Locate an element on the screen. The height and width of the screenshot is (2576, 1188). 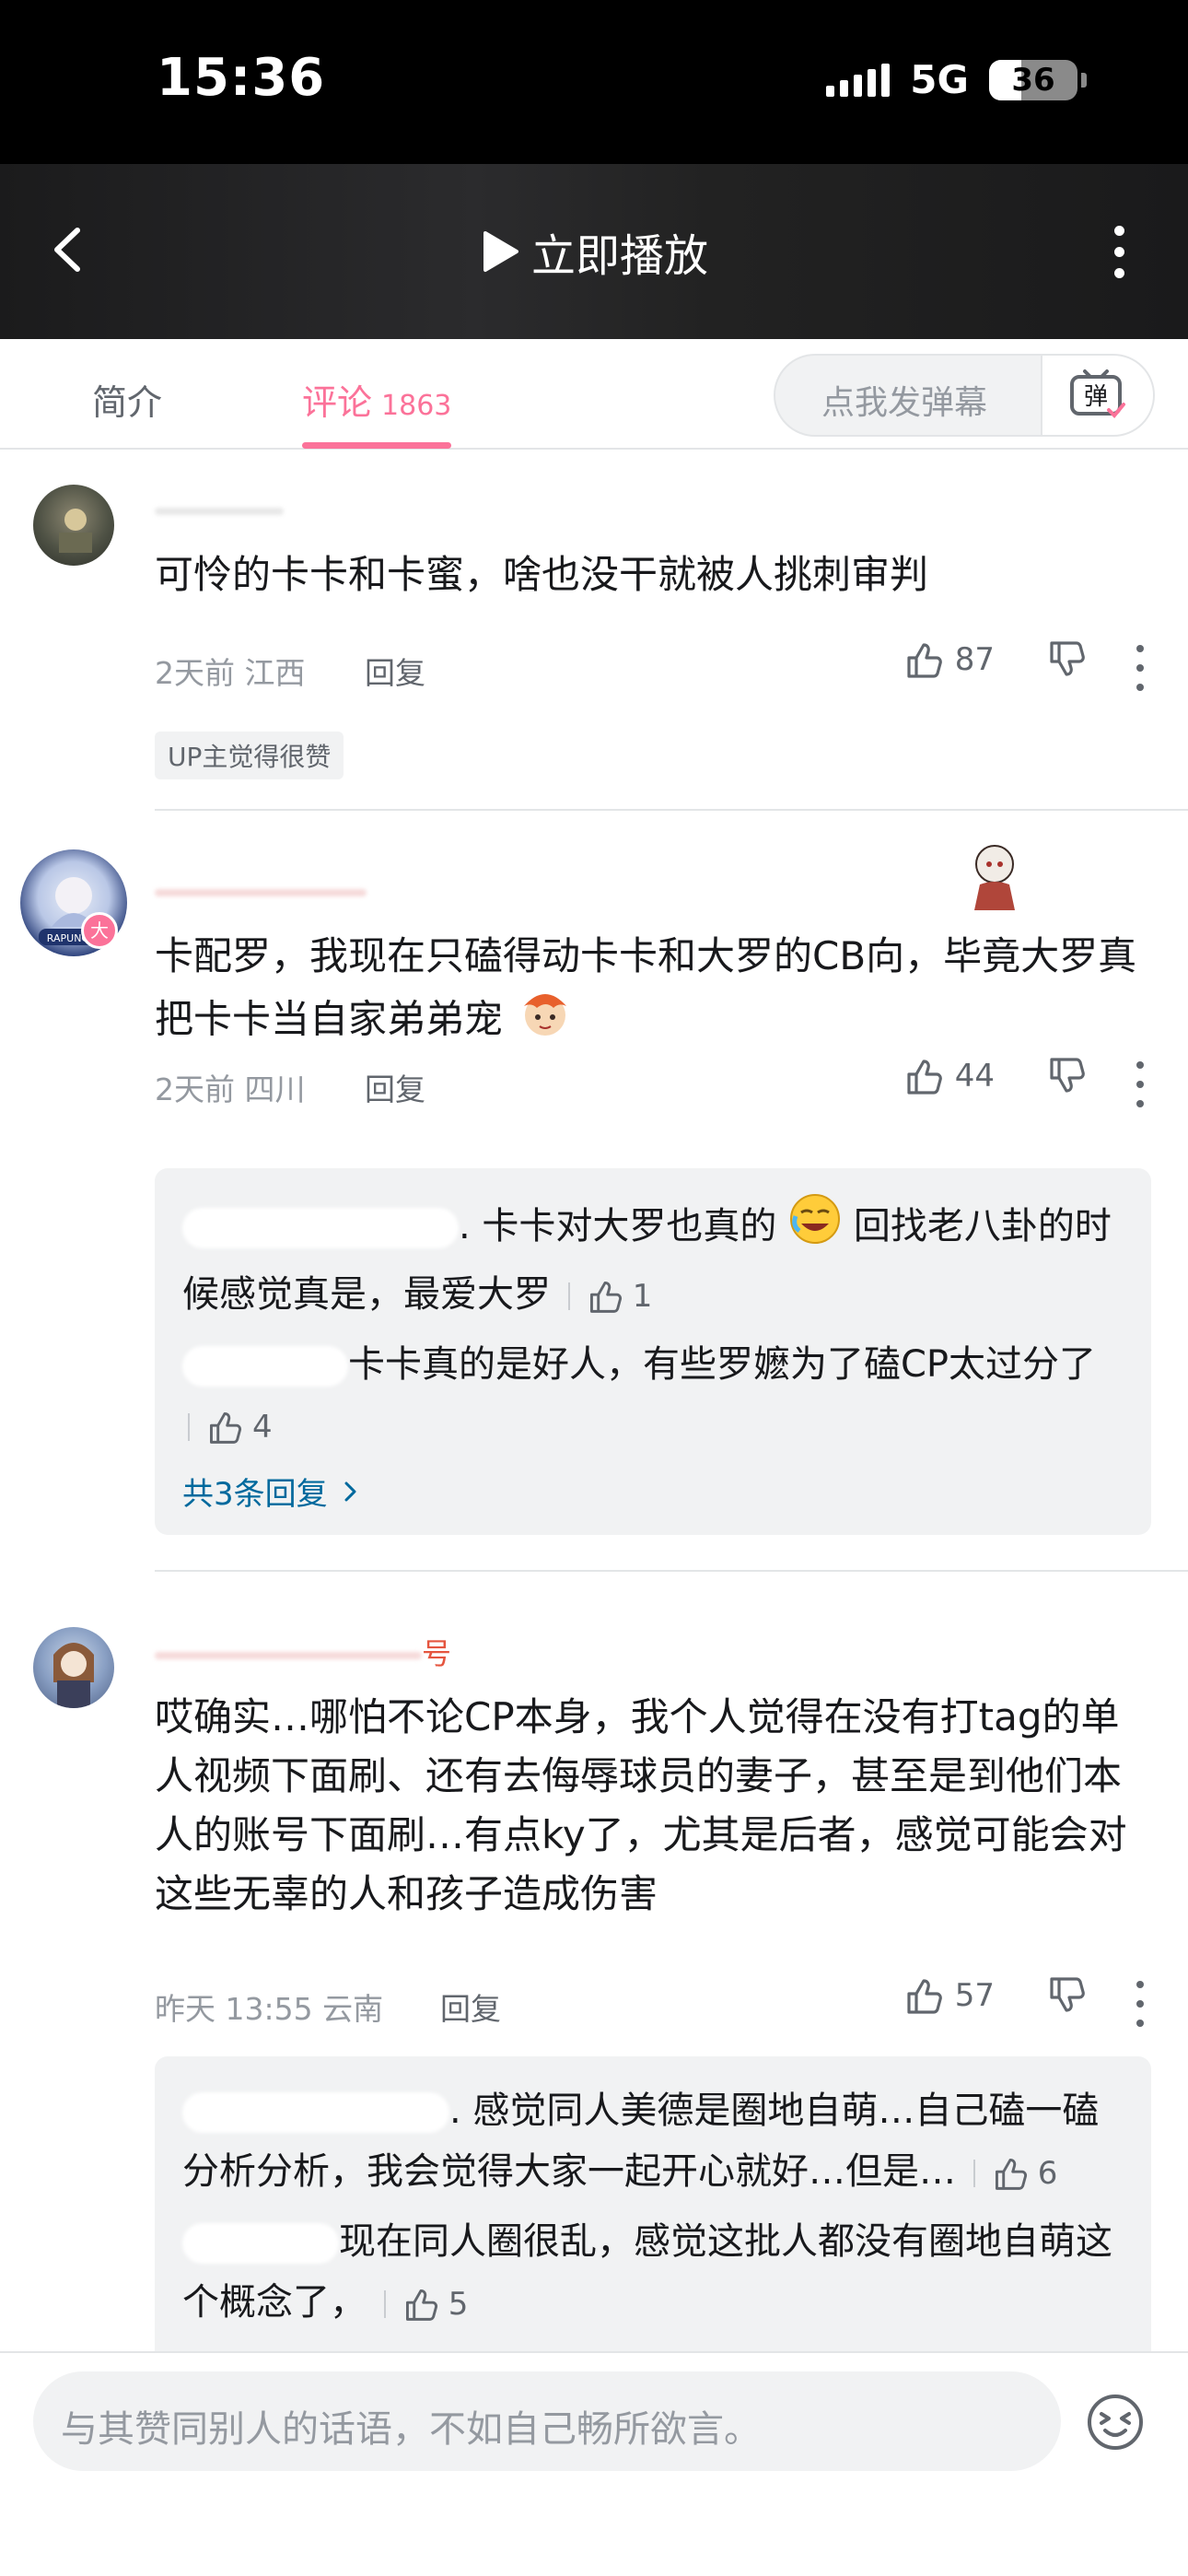
emoji-icon is located at coordinates (1115, 2422).